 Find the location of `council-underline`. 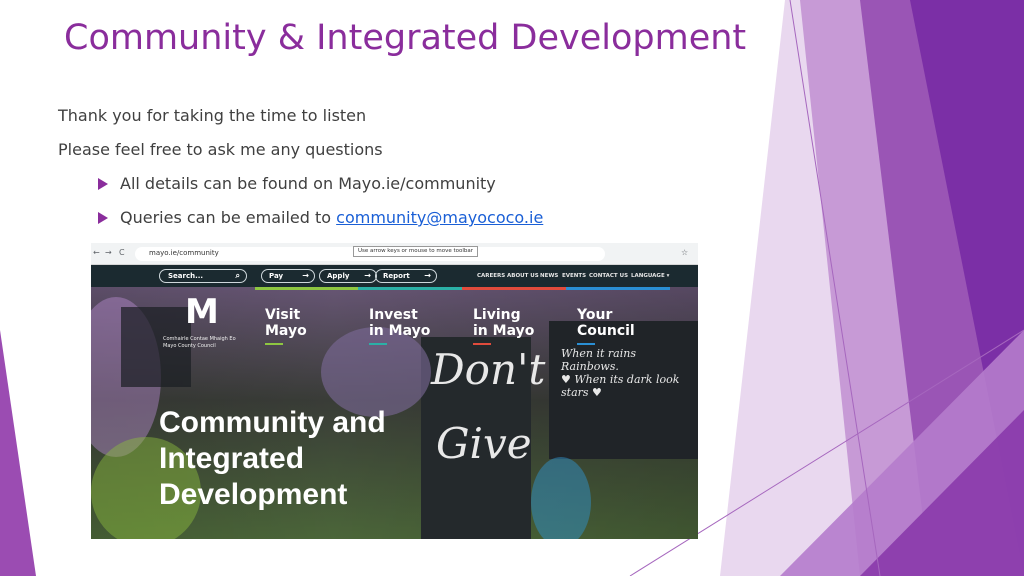

council-underline is located at coordinates (586, 344).